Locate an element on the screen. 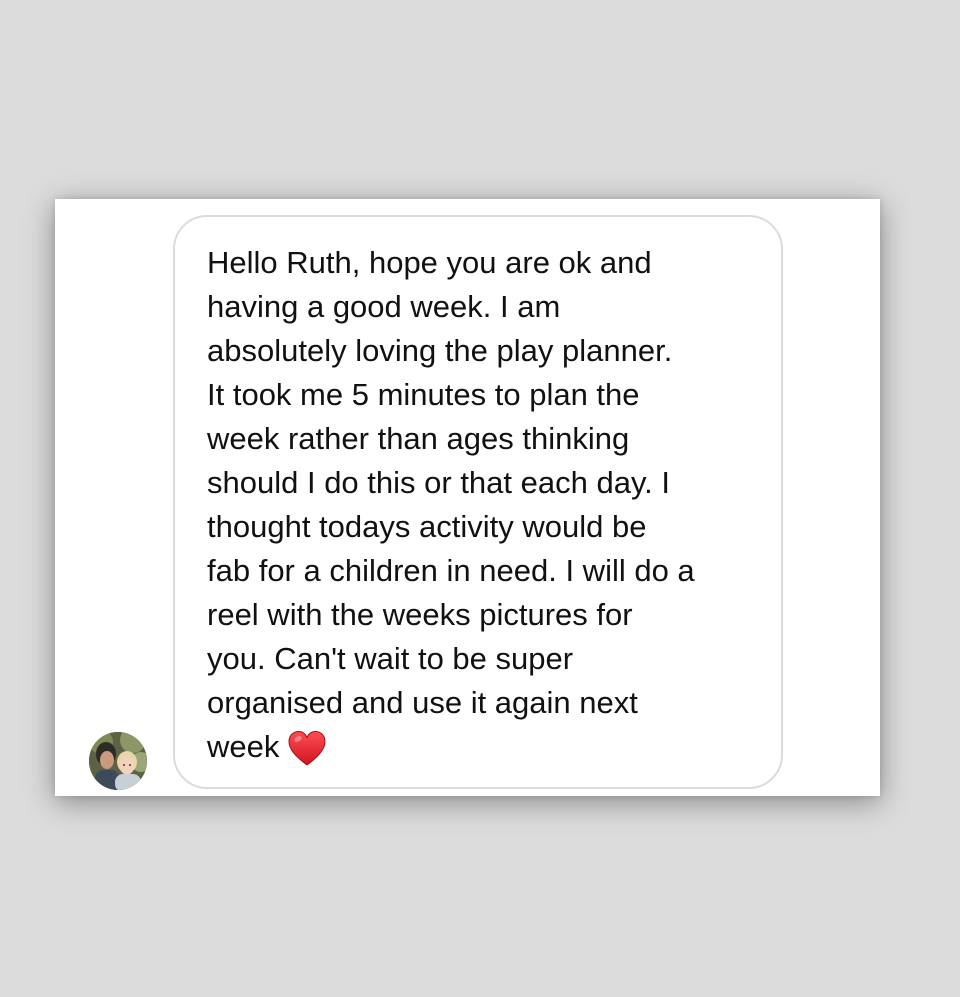 This screenshot has width=960, height=997. message-line: It took me 5 minutes to plan the is located at coordinates (423, 394).